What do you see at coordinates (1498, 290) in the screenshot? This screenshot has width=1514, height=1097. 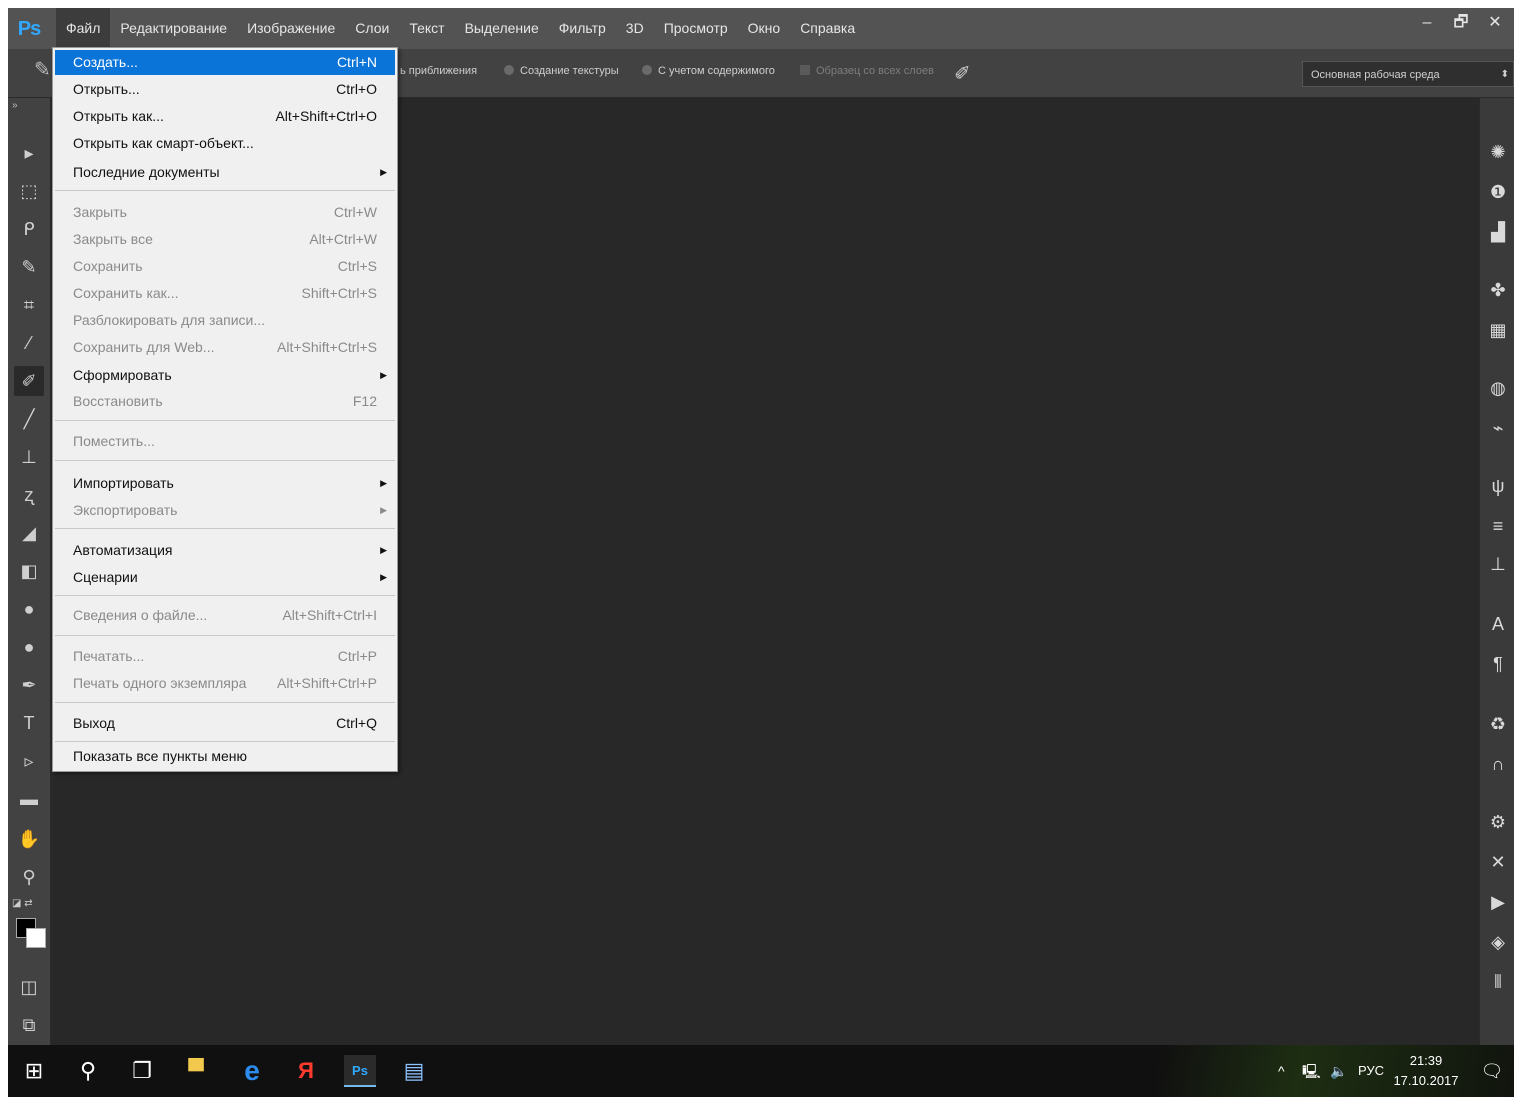 I see `styles-panel-icon: ✤` at bounding box center [1498, 290].